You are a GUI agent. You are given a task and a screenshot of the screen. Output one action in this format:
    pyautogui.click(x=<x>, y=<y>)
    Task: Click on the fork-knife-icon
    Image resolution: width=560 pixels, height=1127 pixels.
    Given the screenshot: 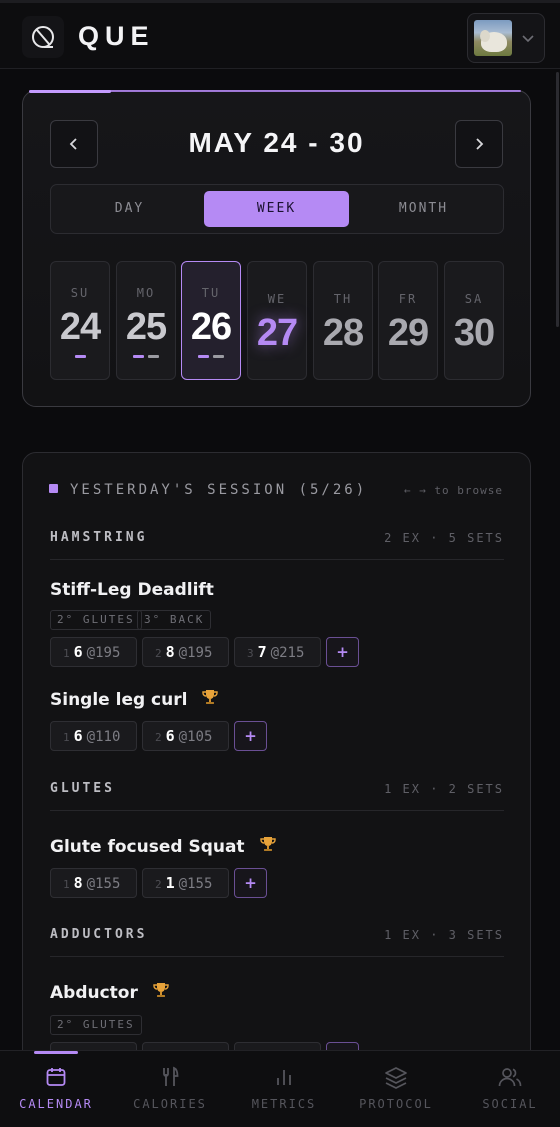 What is the action you would take?
    pyautogui.click(x=171, y=1076)
    